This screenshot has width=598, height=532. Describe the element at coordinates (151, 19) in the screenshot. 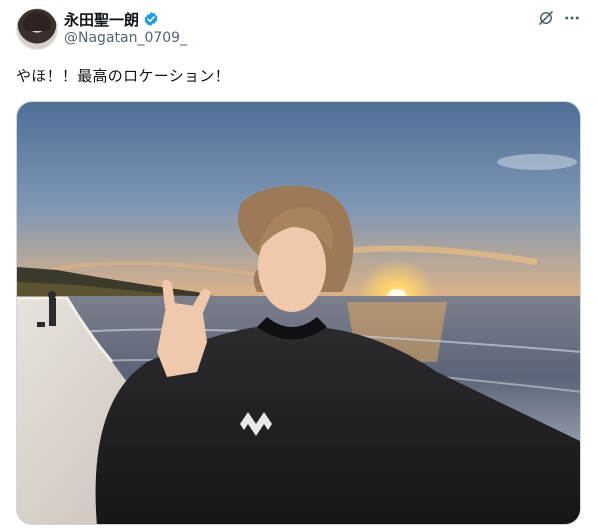

I see `verified-badge-icon` at that location.